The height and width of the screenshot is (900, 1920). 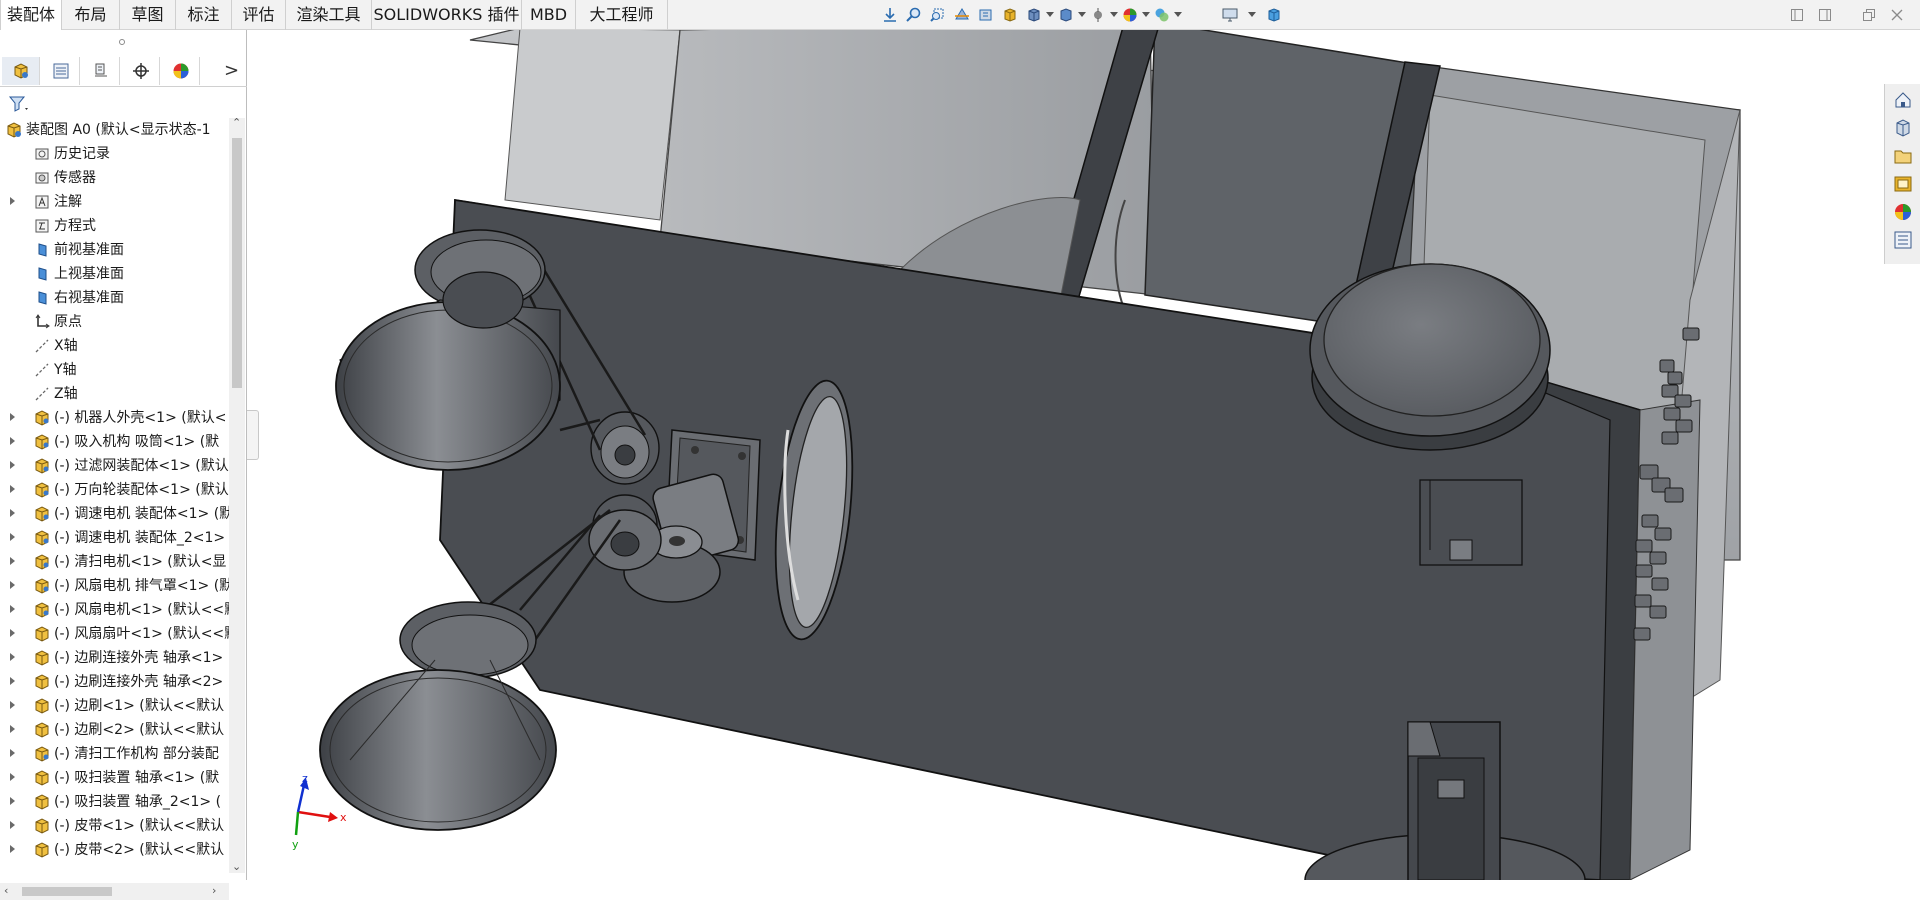 What do you see at coordinates (1114, 14) in the screenshot?
I see `edit-appearance-caret` at bounding box center [1114, 14].